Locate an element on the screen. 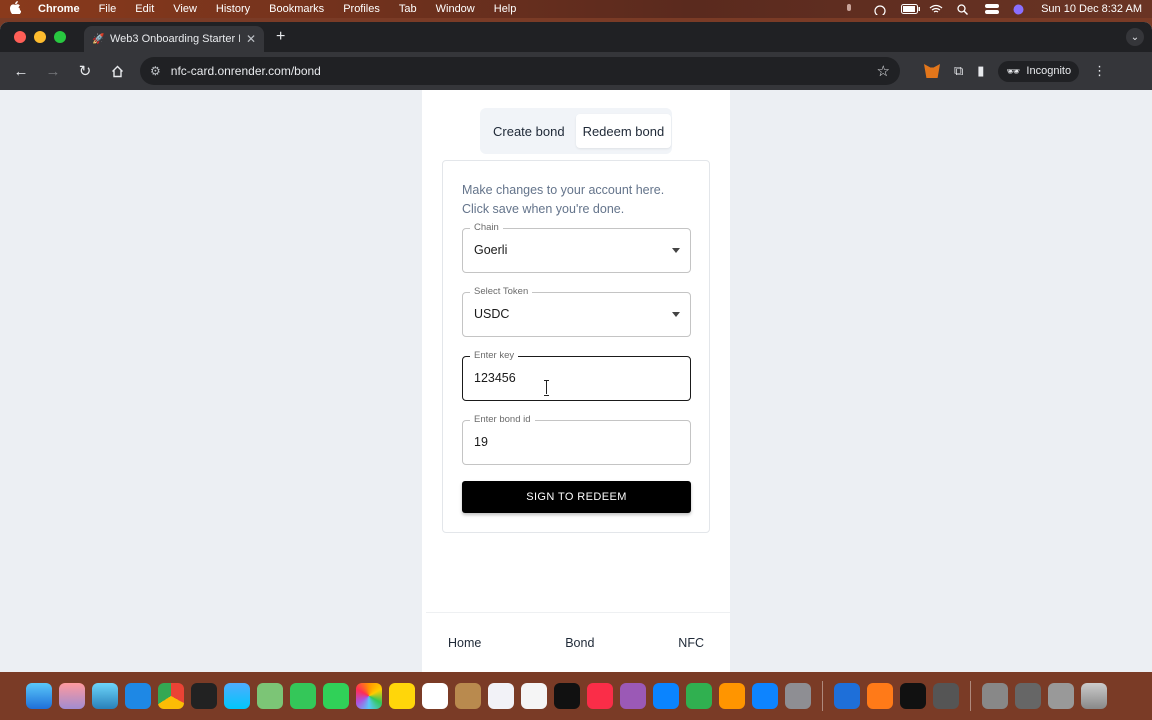  extensions-puzzle-icon: ⧉ is located at coordinates (958, 71).